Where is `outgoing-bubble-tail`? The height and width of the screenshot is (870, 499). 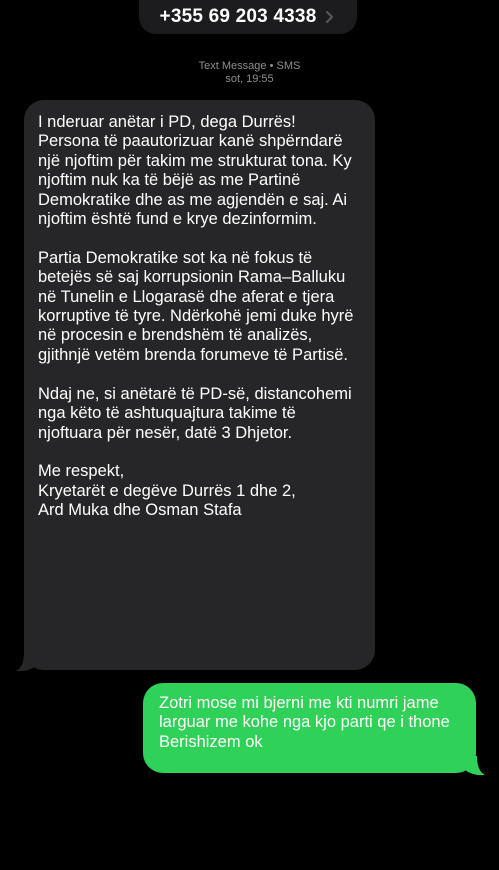
outgoing-bubble-tail is located at coordinates (475, 766).